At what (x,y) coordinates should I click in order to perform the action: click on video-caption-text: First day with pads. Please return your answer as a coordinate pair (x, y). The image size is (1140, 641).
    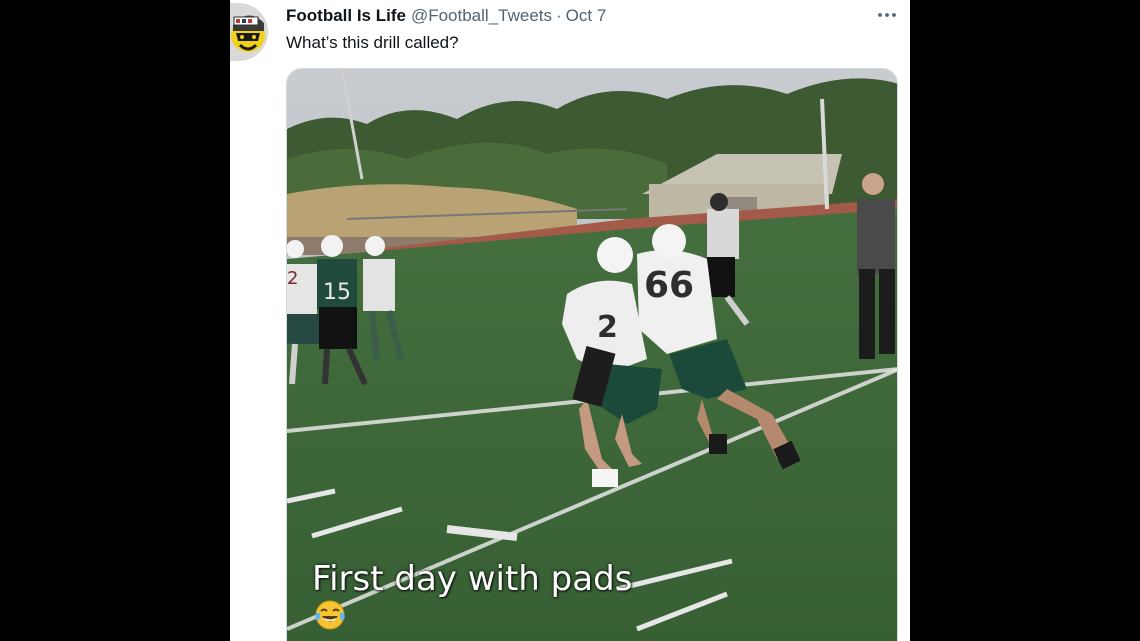
    Looking at the image, I should click on (472, 579).